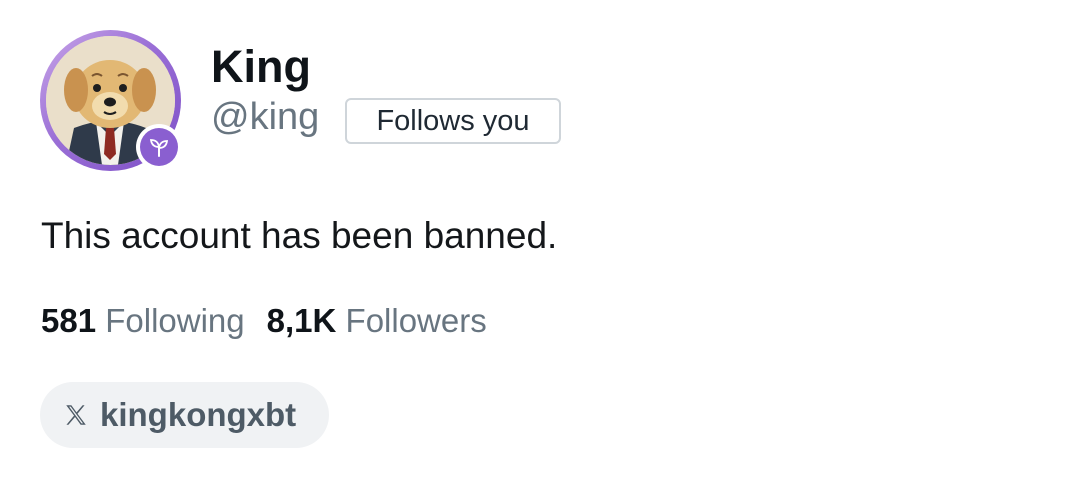 The width and height of the screenshot is (1080, 479). I want to click on x-account-link: kingkongxbt, so click(184, 415).